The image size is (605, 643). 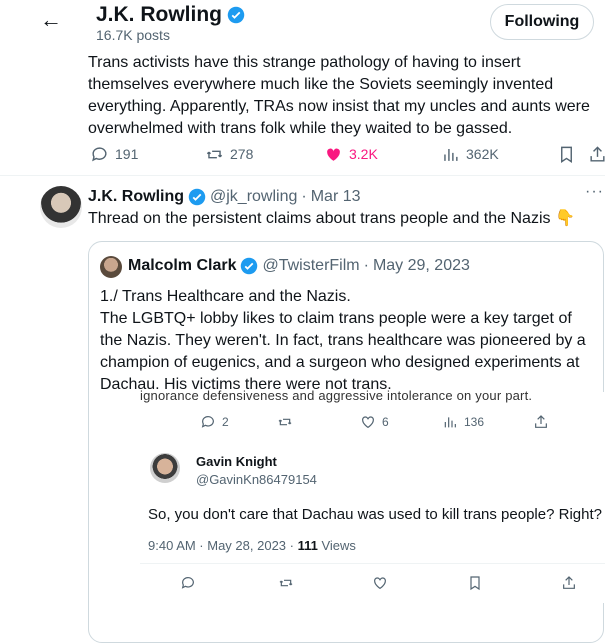 I want to click on following-button: Following, so click(x=542, y=22).